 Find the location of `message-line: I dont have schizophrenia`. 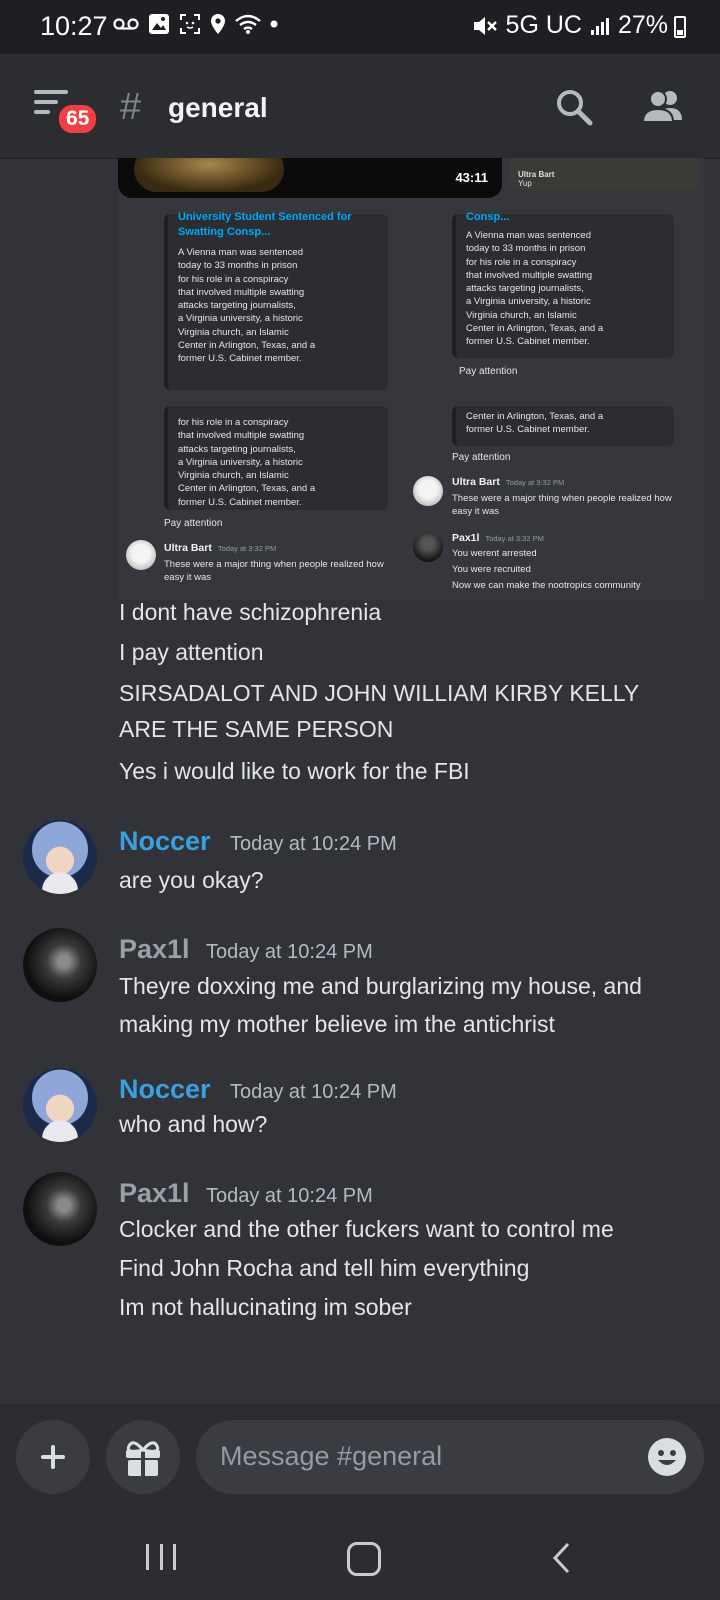

message-line: I dont have schizophrenia is located at coordinates (250, 612).